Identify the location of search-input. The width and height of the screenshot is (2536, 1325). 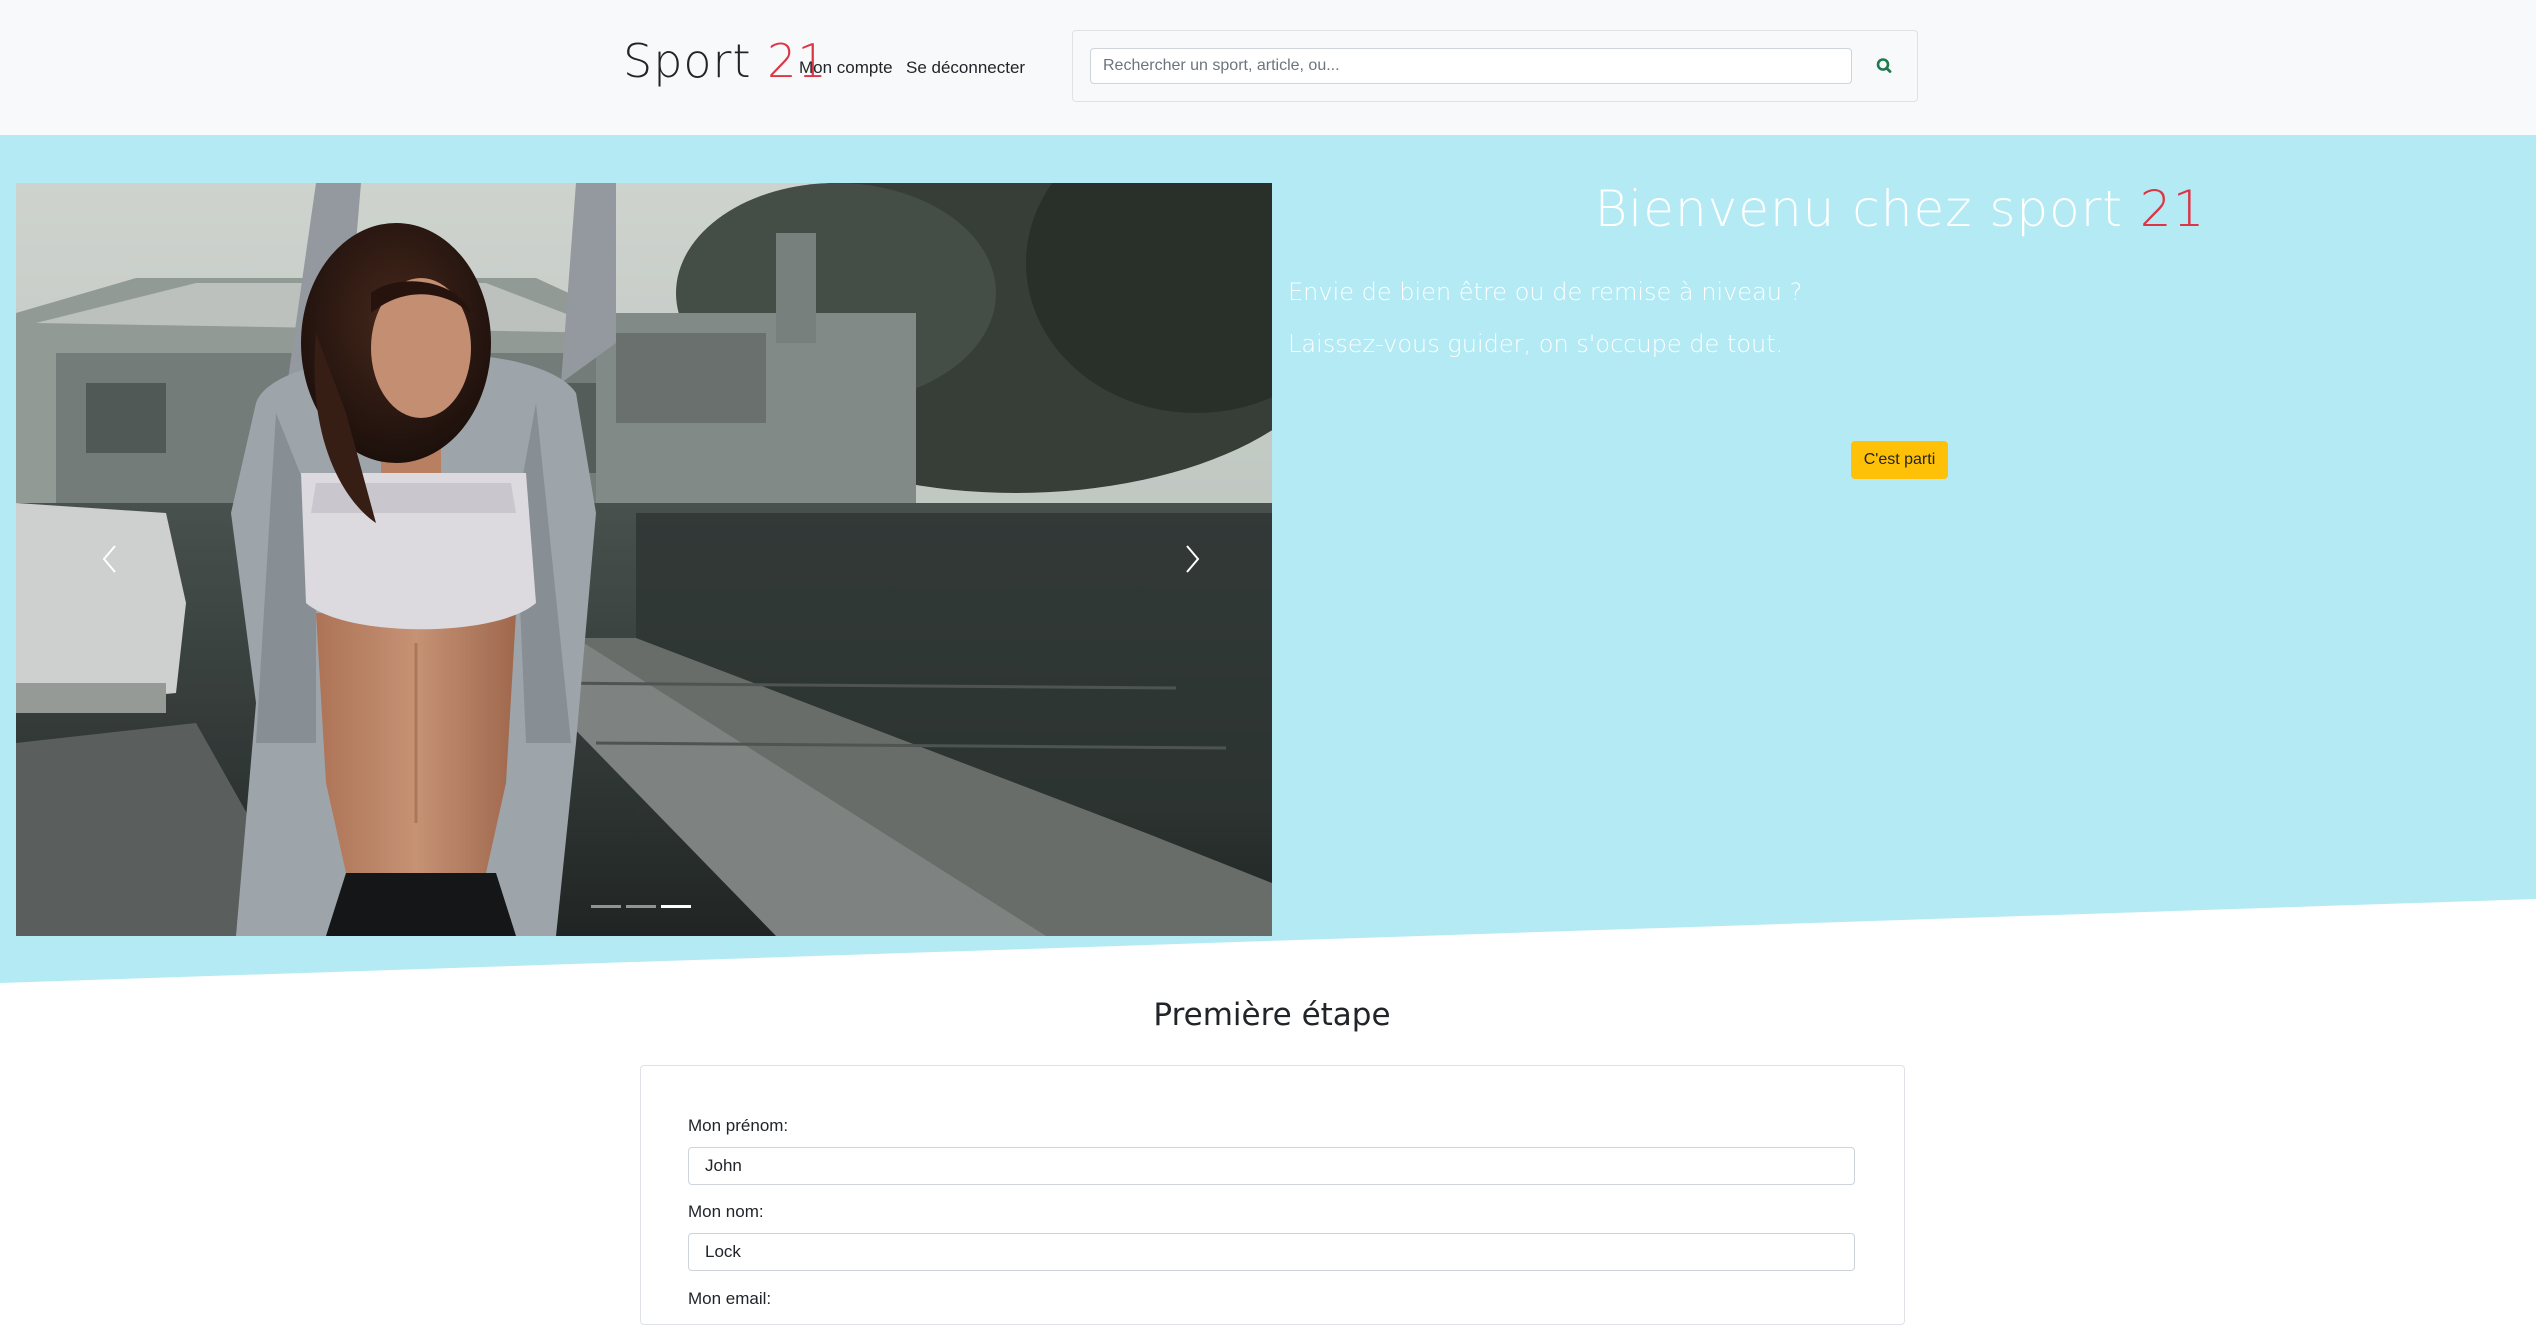
(1471, 66).